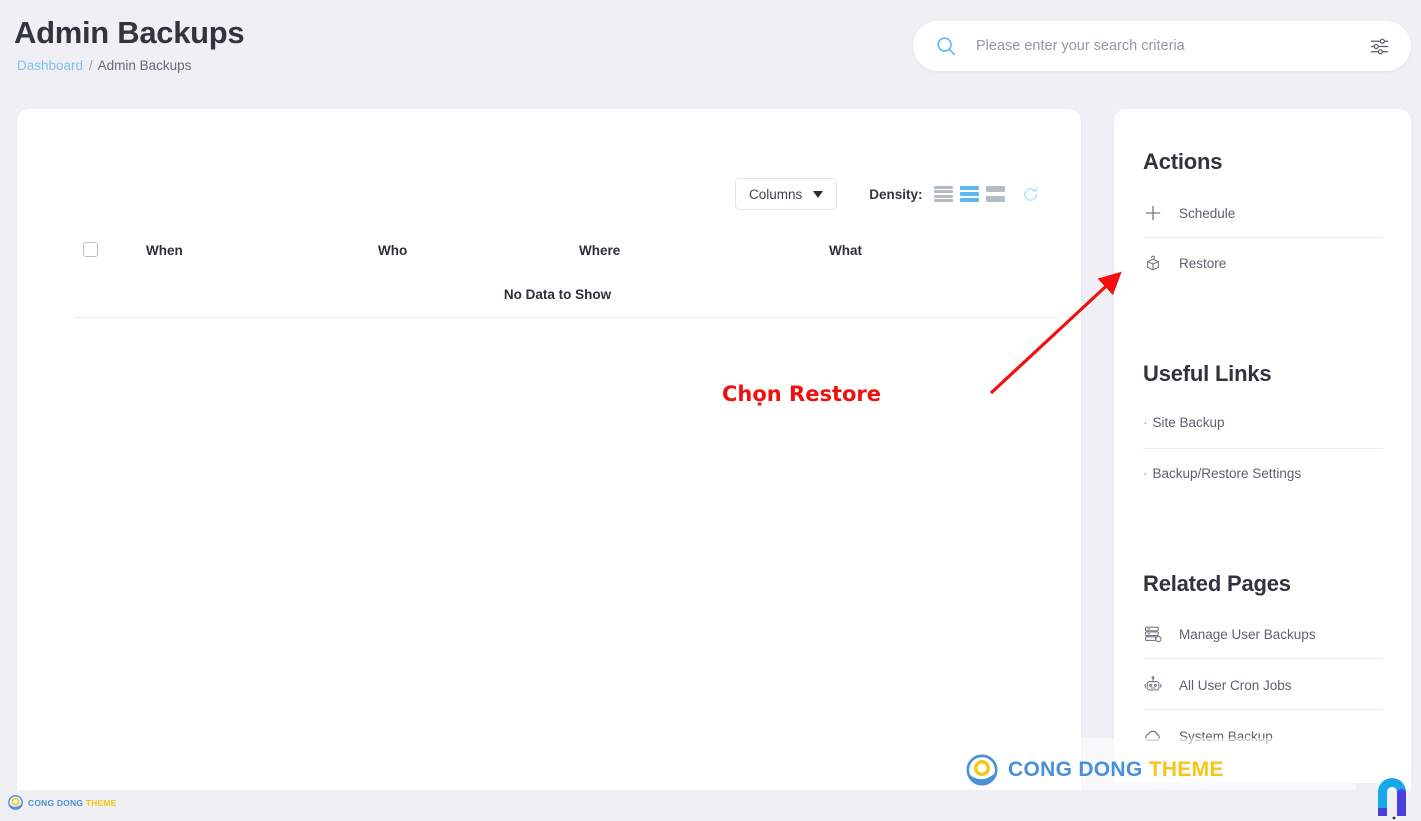 This screenshot has width=1421, height=821. I want to click on density-compact-icon, so click(943, 194).